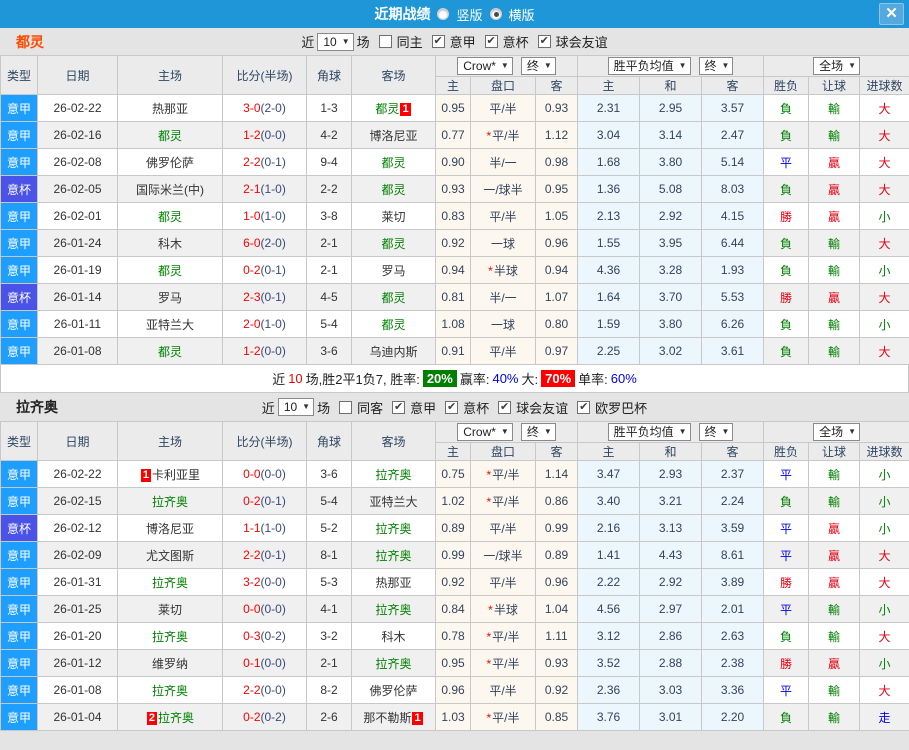 This screenshot has width=909, height=750. I want to click on away-team: 那不勒斯 1, so click(393, 717).